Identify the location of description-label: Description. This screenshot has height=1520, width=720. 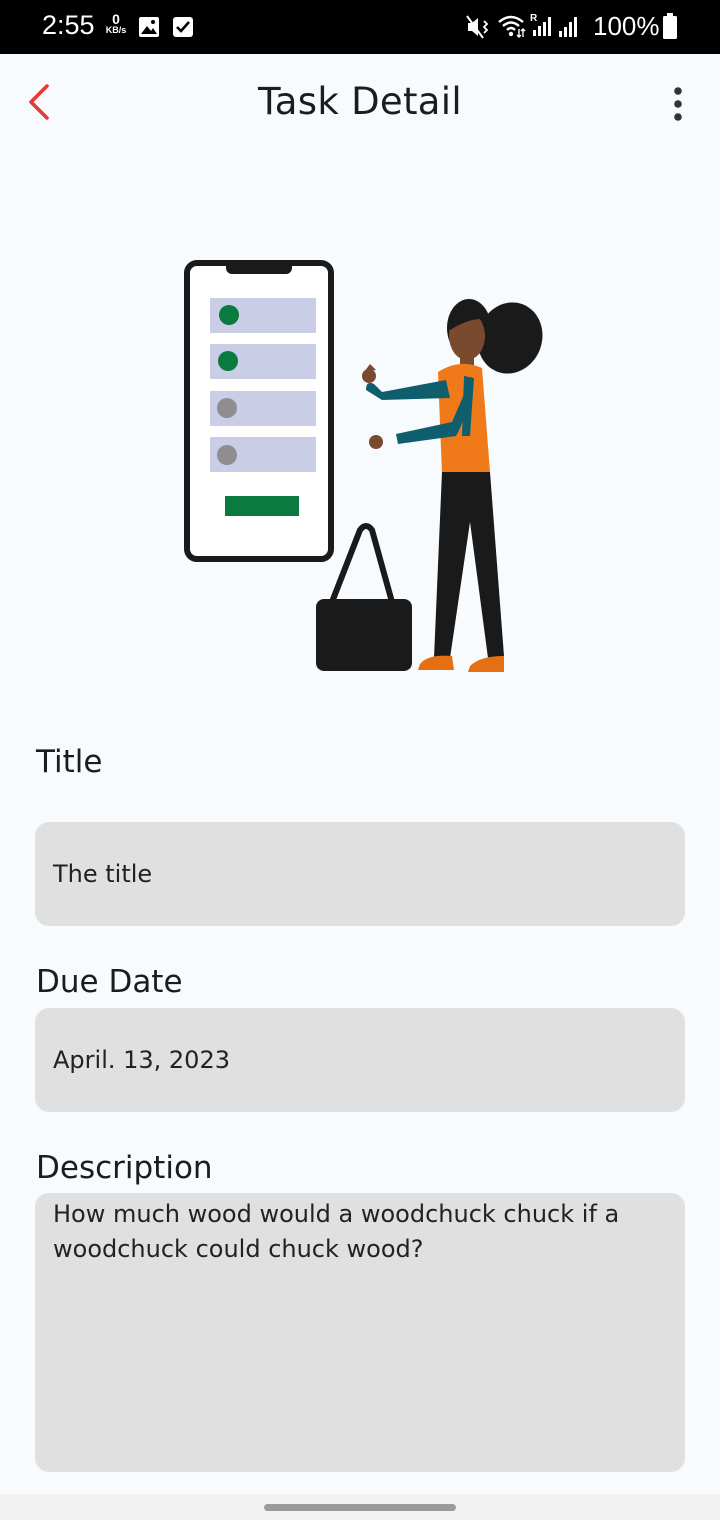
(124, 1168).